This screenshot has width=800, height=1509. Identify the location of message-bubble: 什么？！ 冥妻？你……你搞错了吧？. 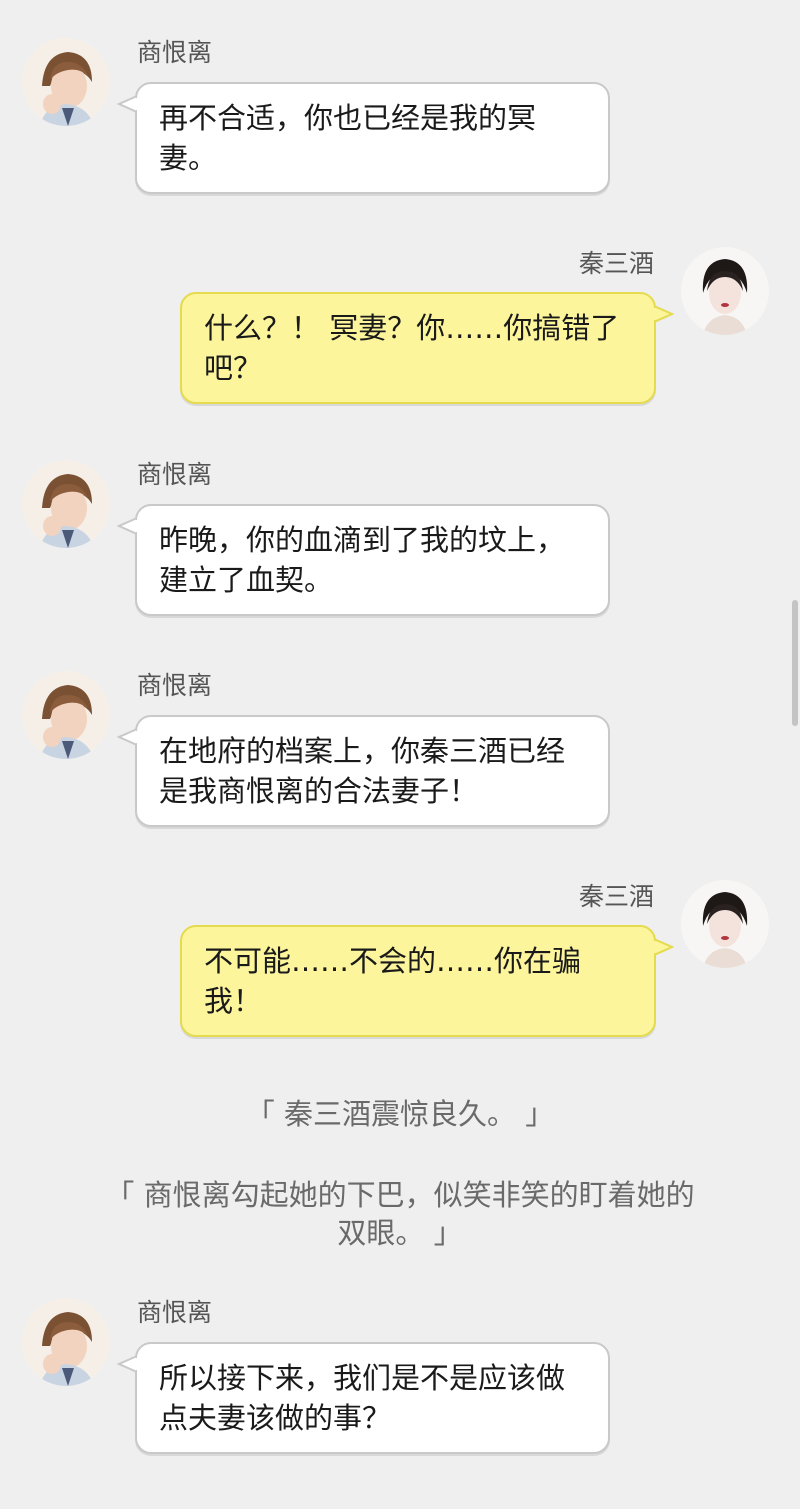
(427, 348).